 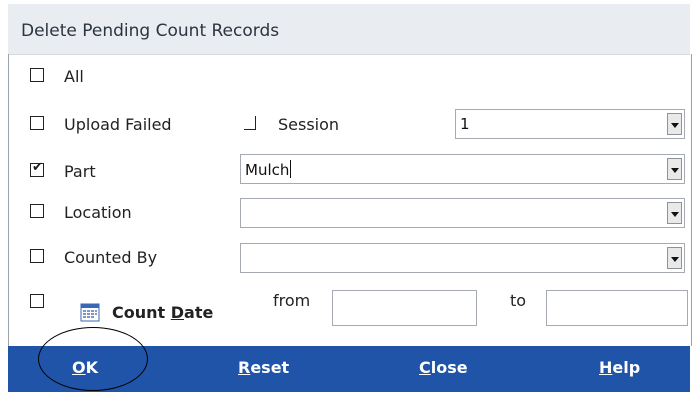 What do you see at coordinates (619, 367) in the screenshot?
I see `help-button: Help` at bounding box center [619, 367].